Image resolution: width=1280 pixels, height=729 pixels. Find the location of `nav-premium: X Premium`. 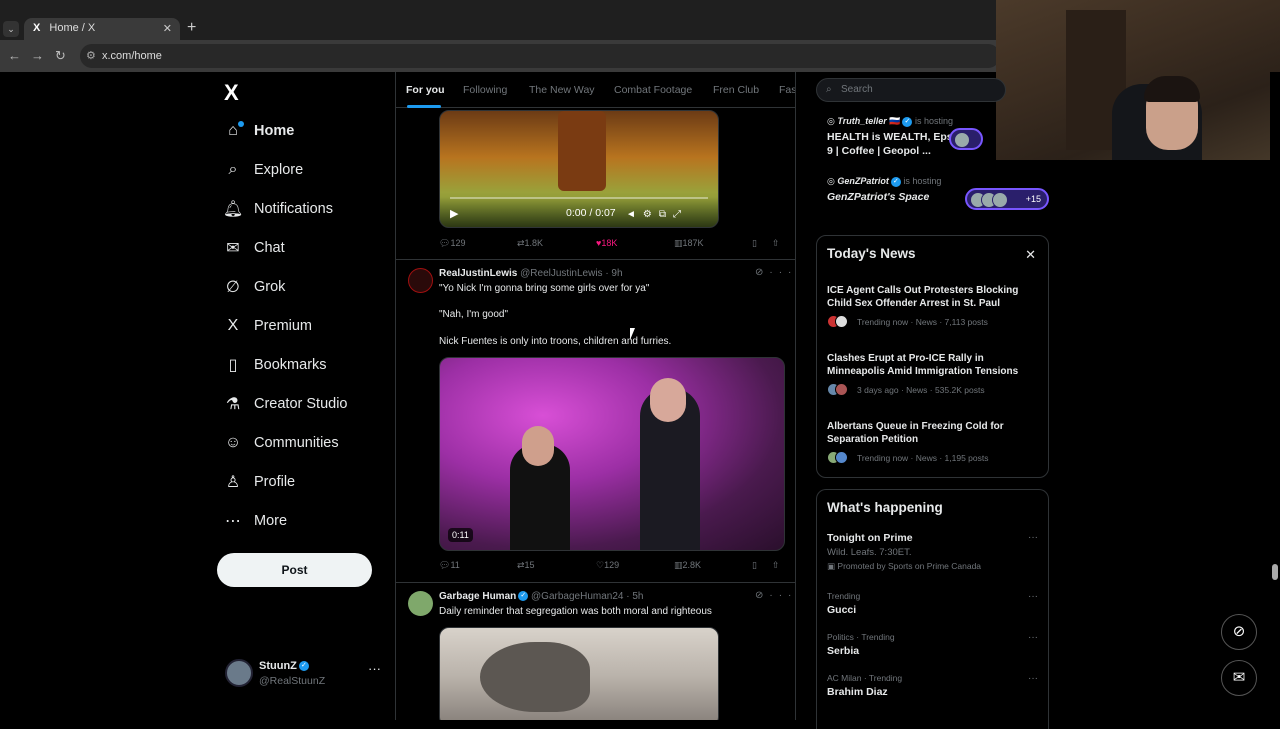

nav-premium: X Premium is located at coordinates (301, 326).